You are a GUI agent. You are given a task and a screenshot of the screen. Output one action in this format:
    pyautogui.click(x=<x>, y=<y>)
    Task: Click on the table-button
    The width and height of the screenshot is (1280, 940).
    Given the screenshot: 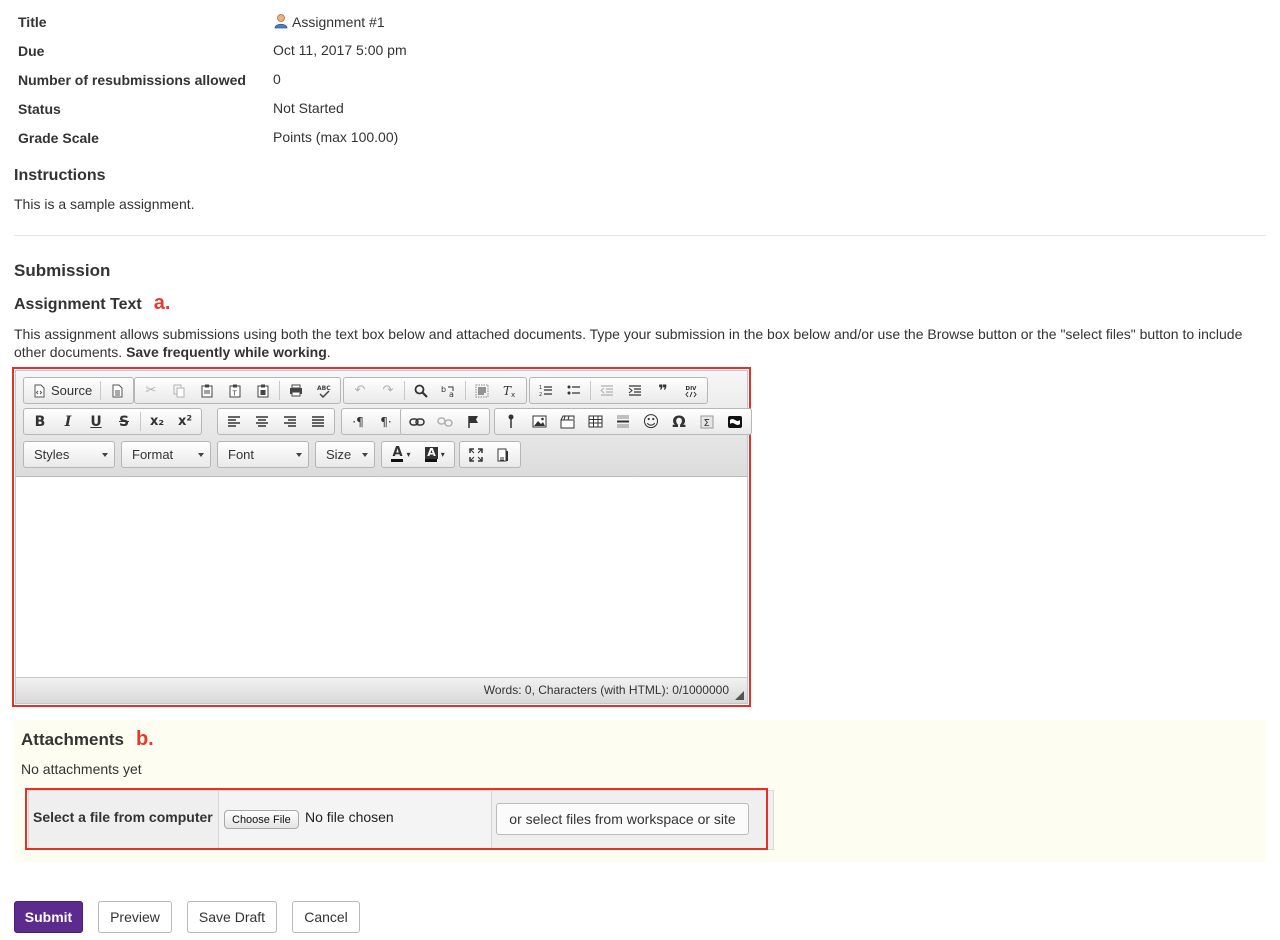 What is the action you would take?
    pyautogui.click(x=595, y=421)
    